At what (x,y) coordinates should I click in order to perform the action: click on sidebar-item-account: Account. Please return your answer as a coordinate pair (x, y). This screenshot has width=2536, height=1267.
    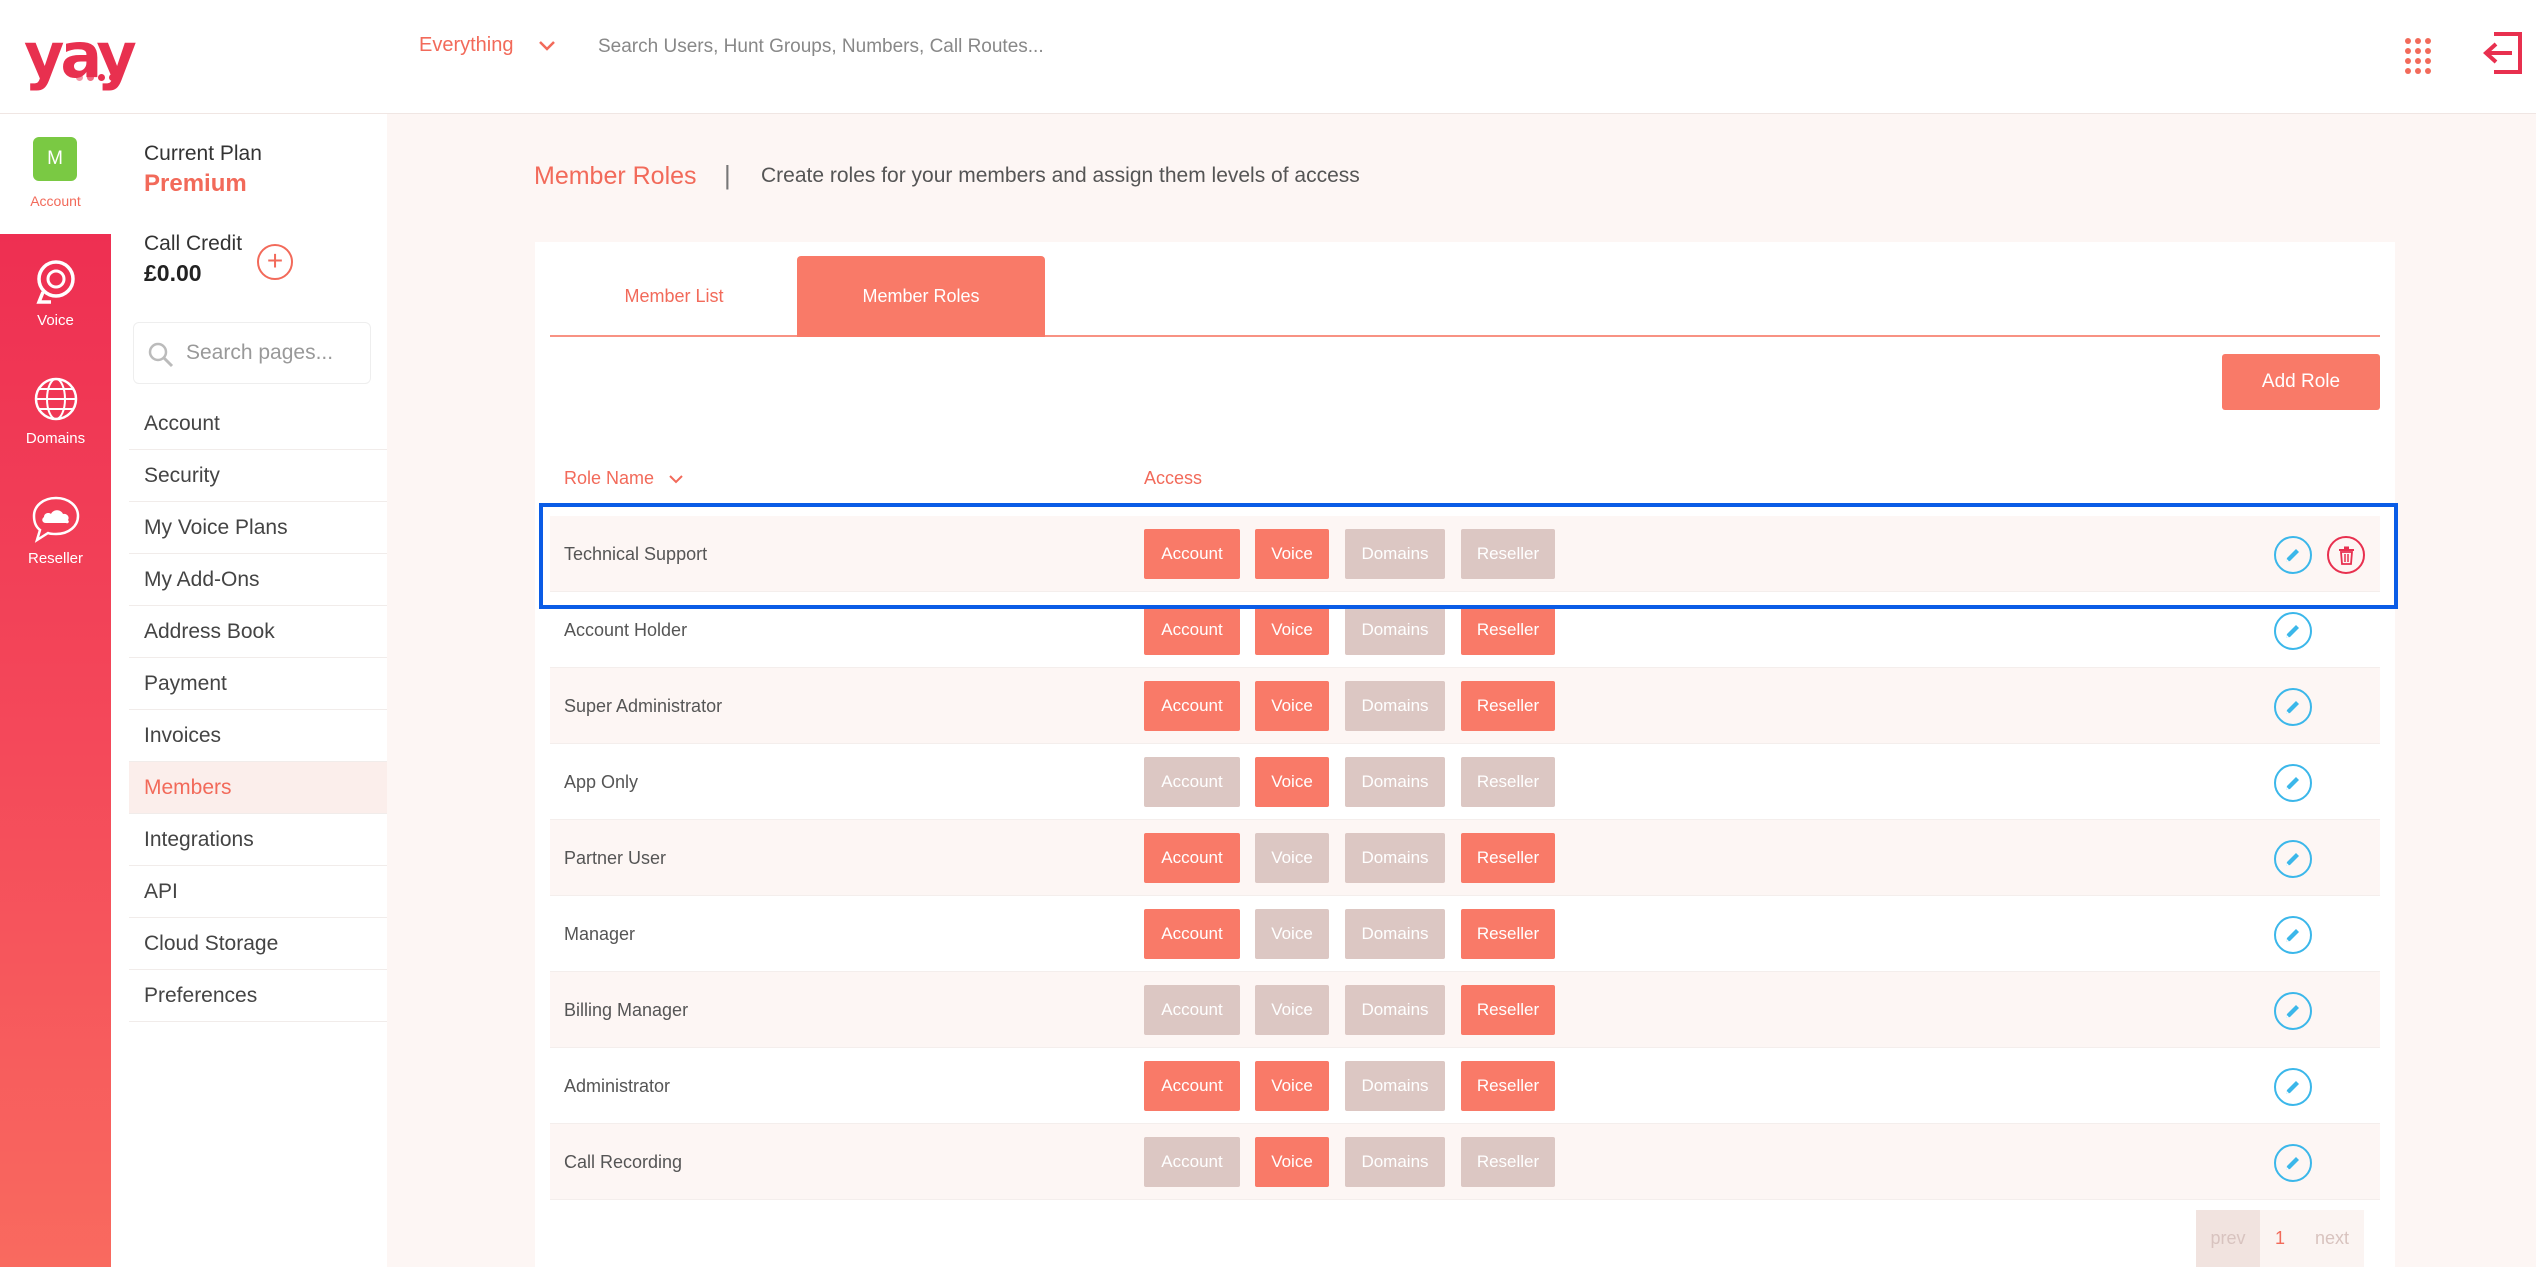
    Looking at the image, I should click on (258, 424).